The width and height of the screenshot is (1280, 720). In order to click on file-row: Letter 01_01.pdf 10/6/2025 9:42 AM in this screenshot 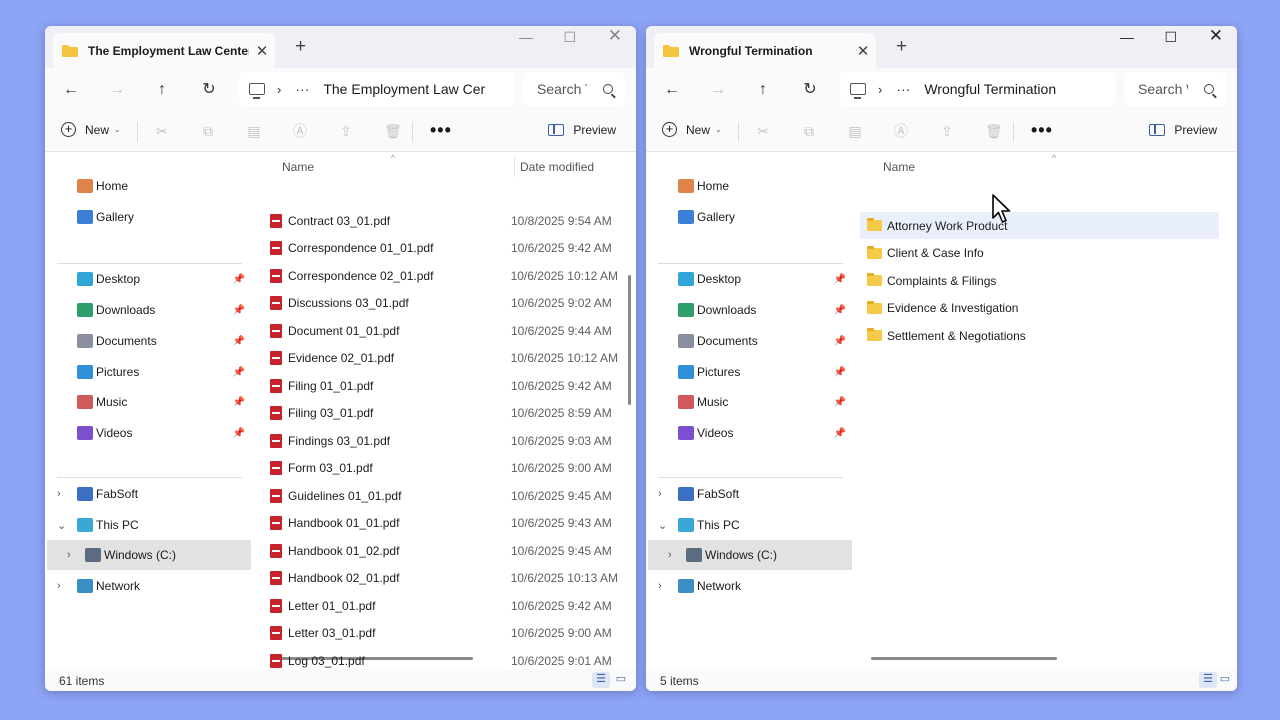, I will do `click(440, 605)`.